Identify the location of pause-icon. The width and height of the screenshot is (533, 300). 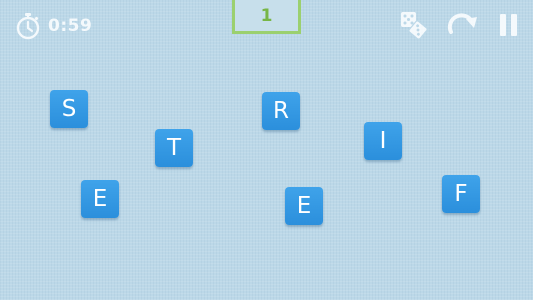
(509, 25).